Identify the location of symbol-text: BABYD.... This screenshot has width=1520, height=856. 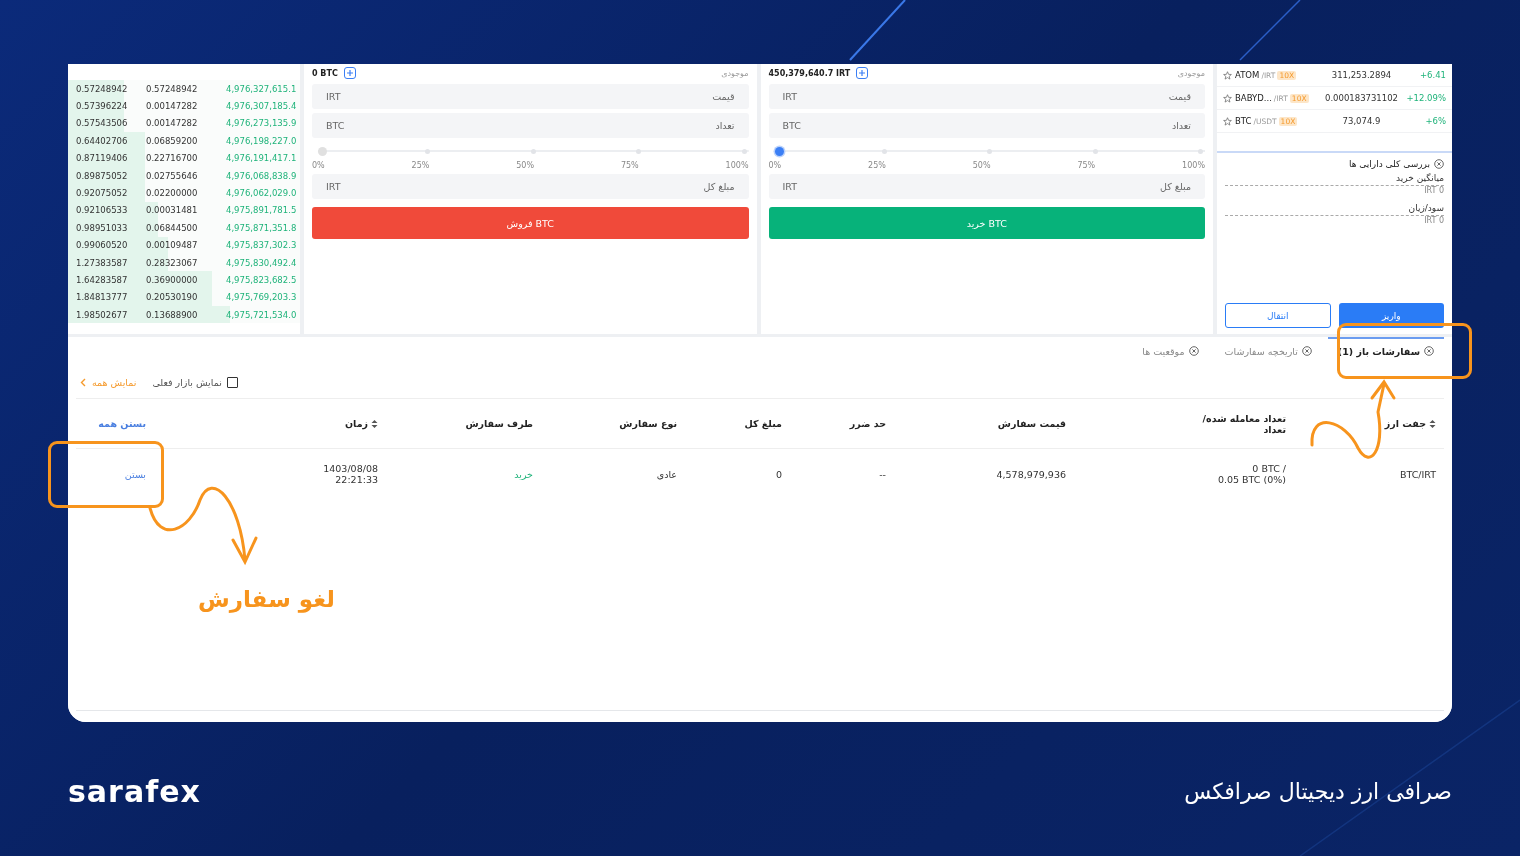
(1253, 98).